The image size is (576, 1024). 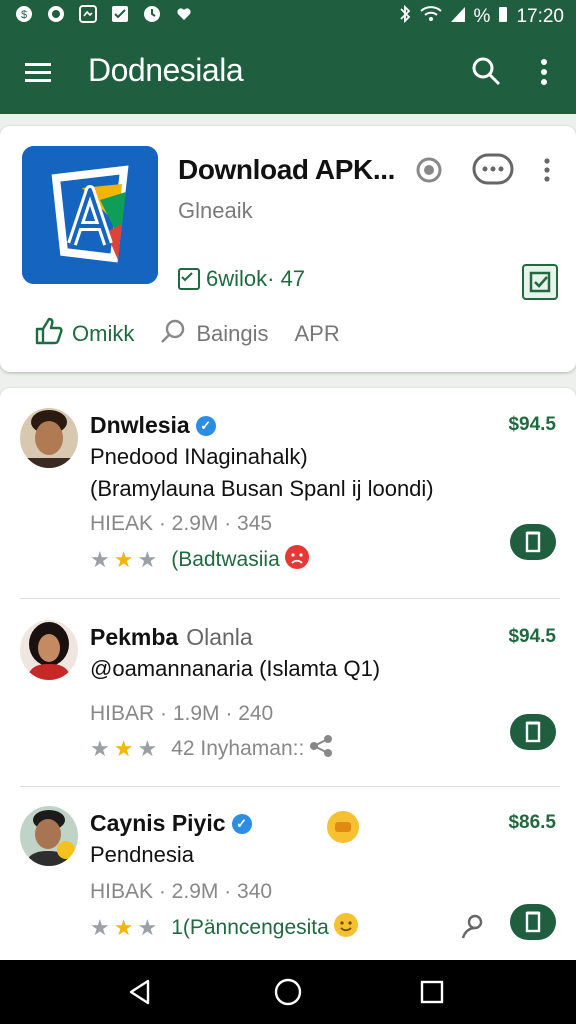 What do you see at coordinates (103, 333) in the screenshot?
I see `like-action-label: Omikk` at bounding box center [103, 333].